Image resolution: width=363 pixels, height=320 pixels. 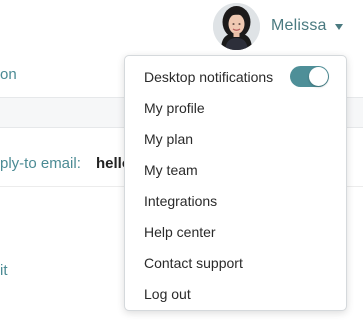 What do you see at coordinates (180, 232) in the screenshot?
I see `menu-item-help-center: Help center` at bounding box center [180, 232].